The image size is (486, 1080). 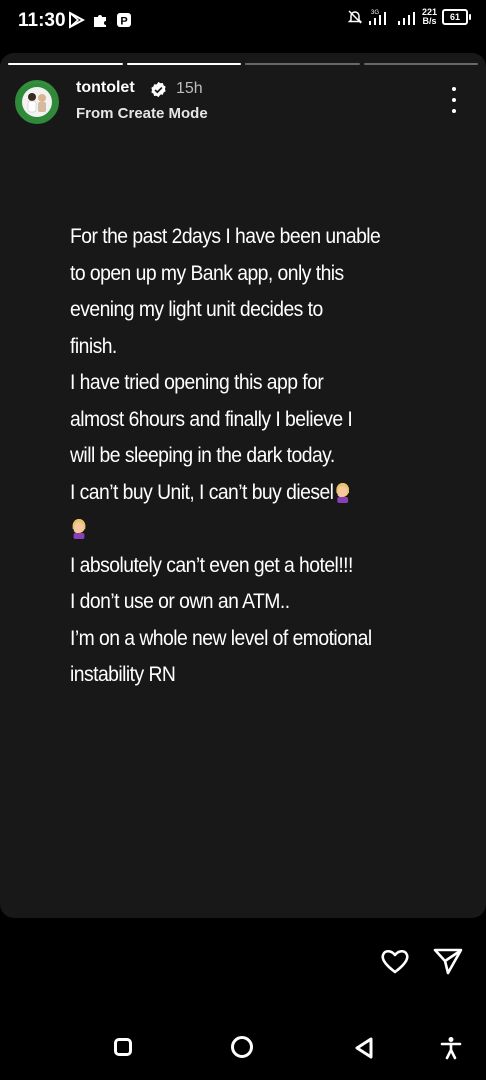 I want to click on story-line: to open up my Bank app, only this, so click(x=207, y=272).